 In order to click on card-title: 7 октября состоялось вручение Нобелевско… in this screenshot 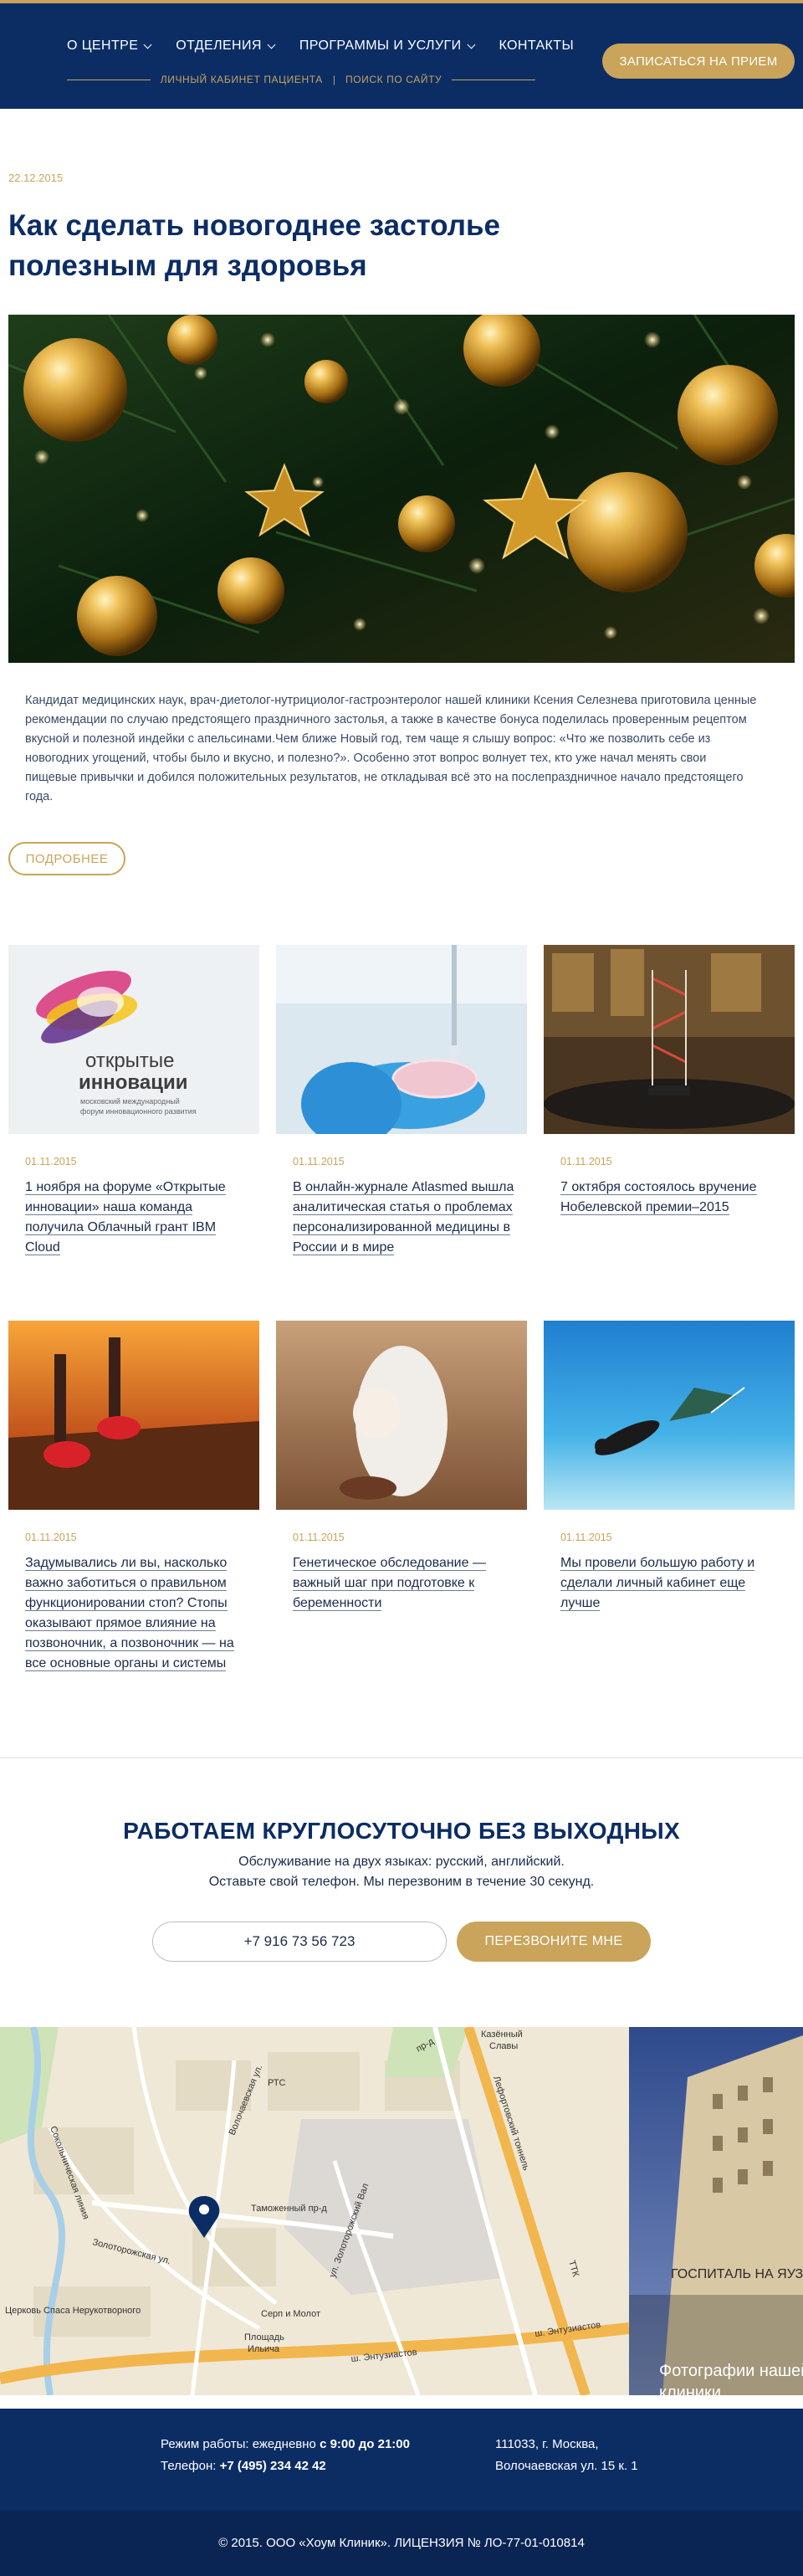, I will do `click(673, 1198)`.